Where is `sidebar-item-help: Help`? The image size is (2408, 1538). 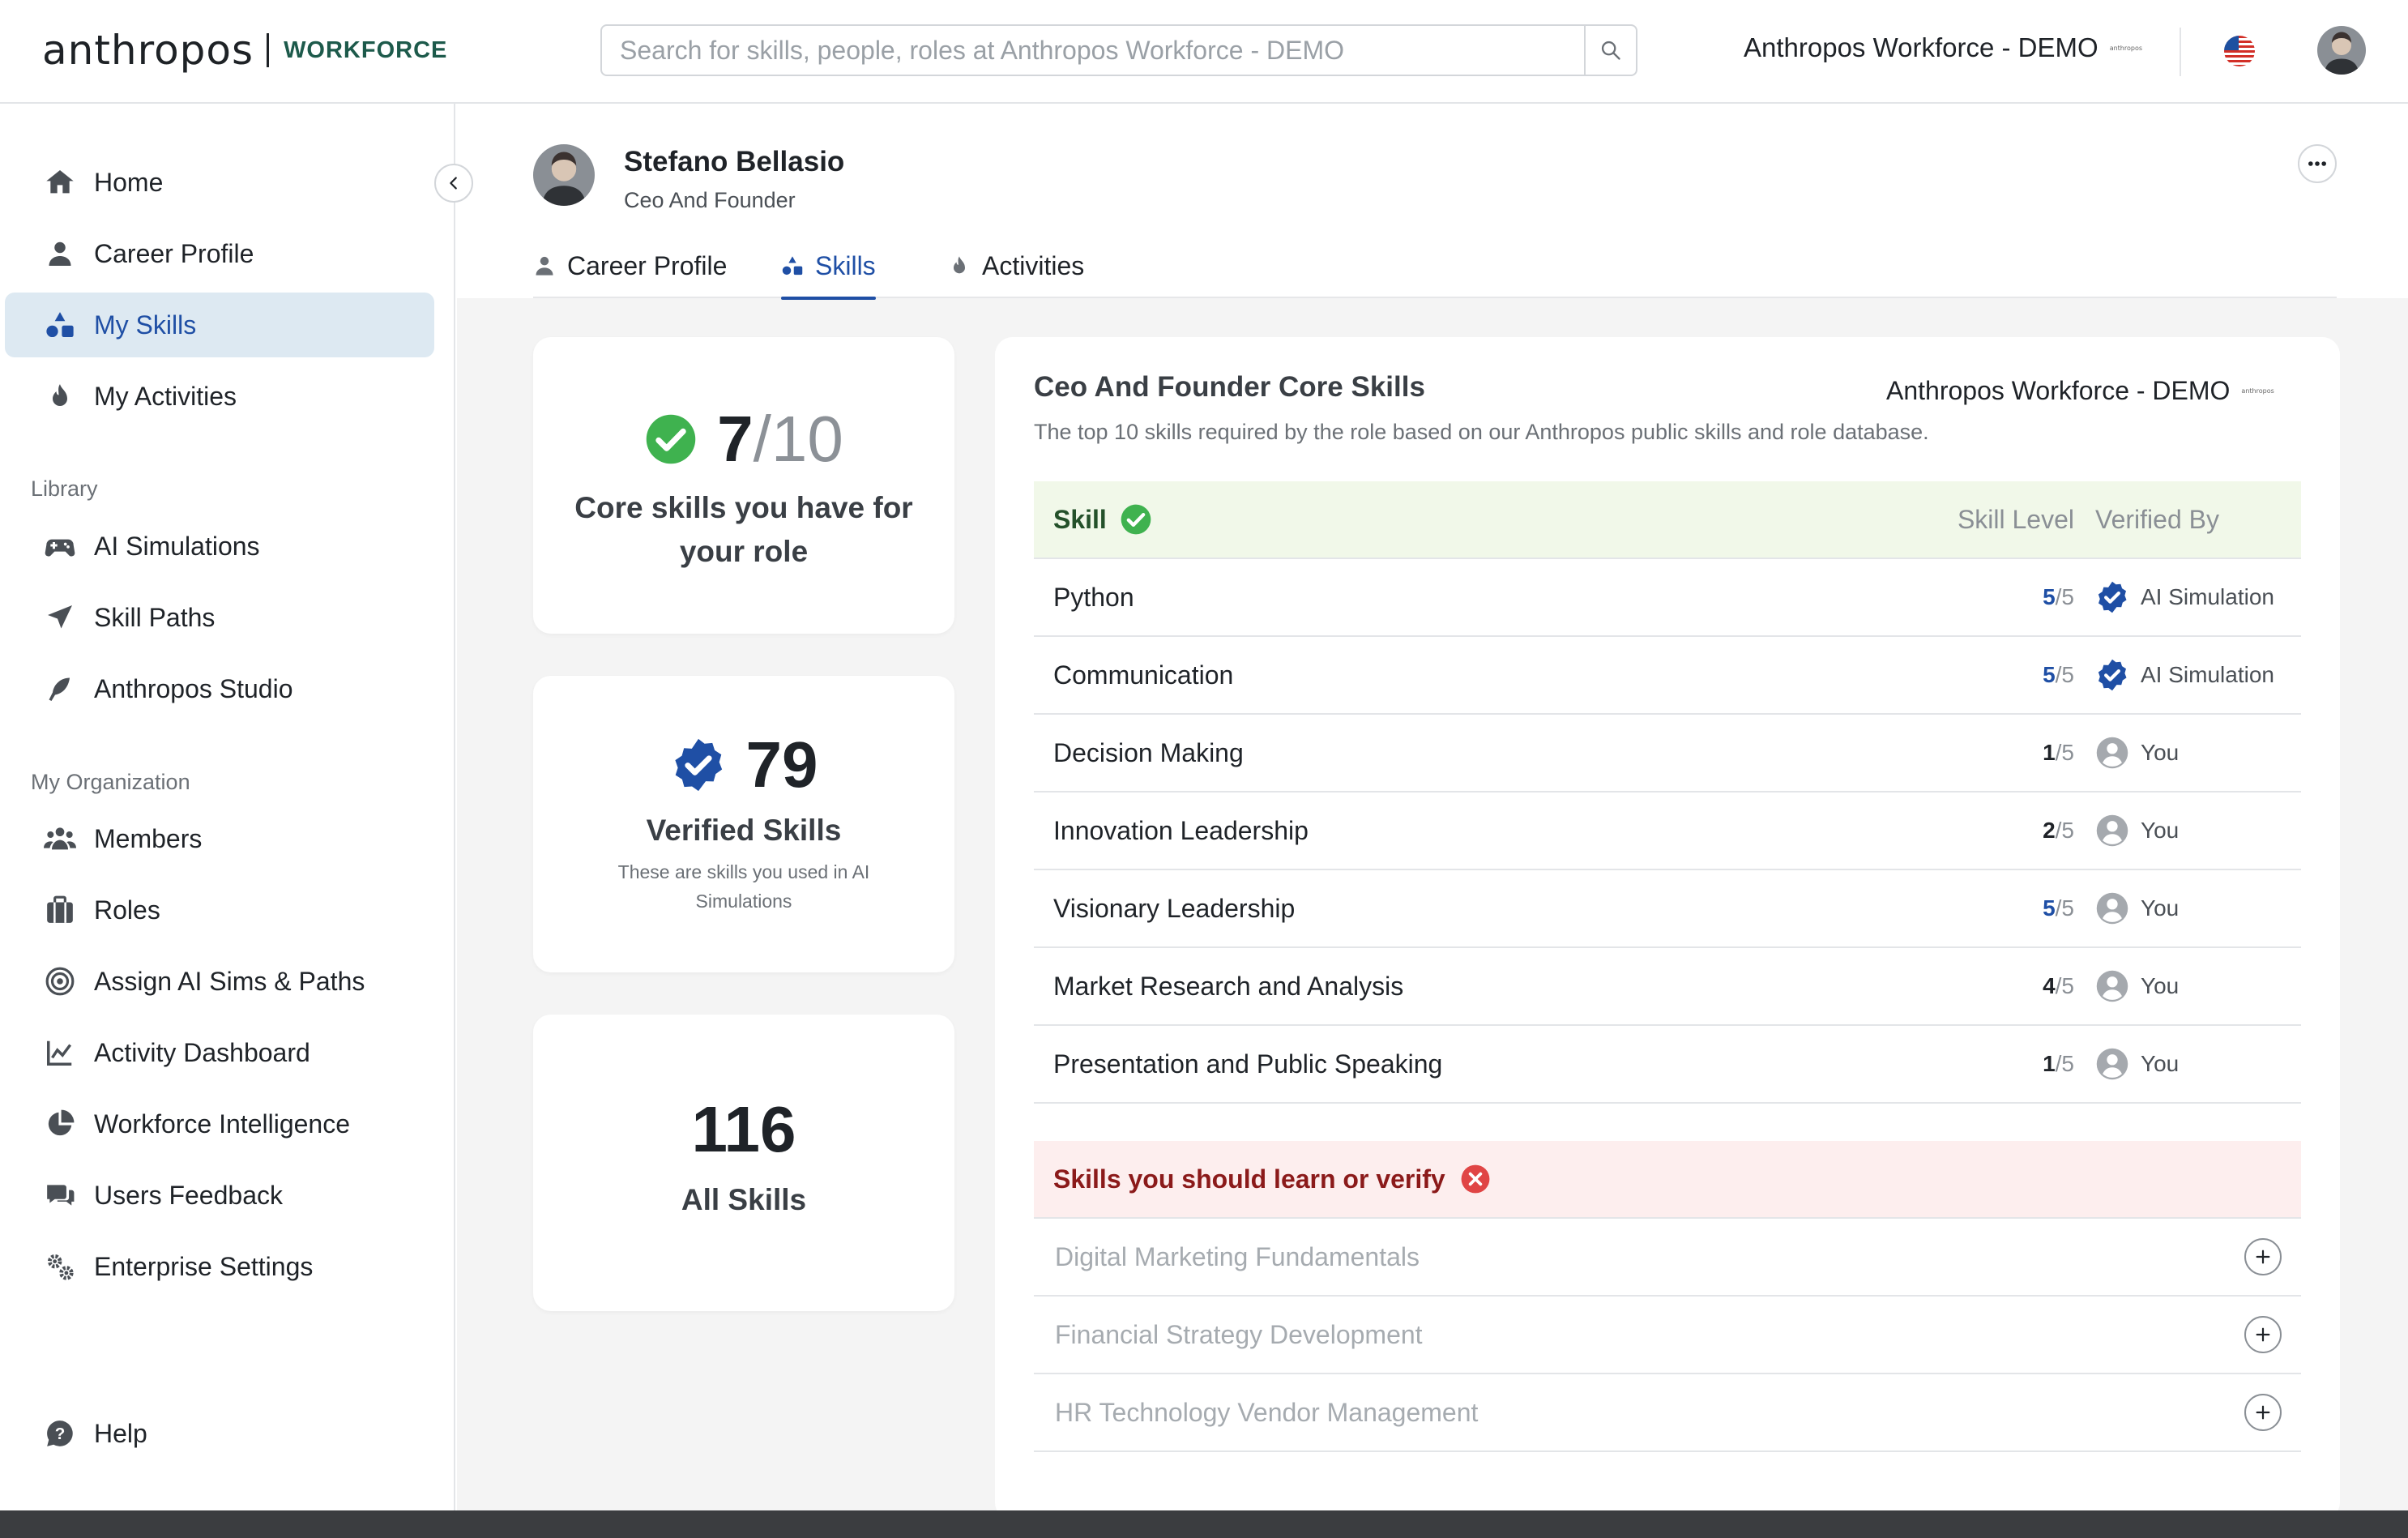 sidebar-item-help: Help is located at coordinates (220, 1433).